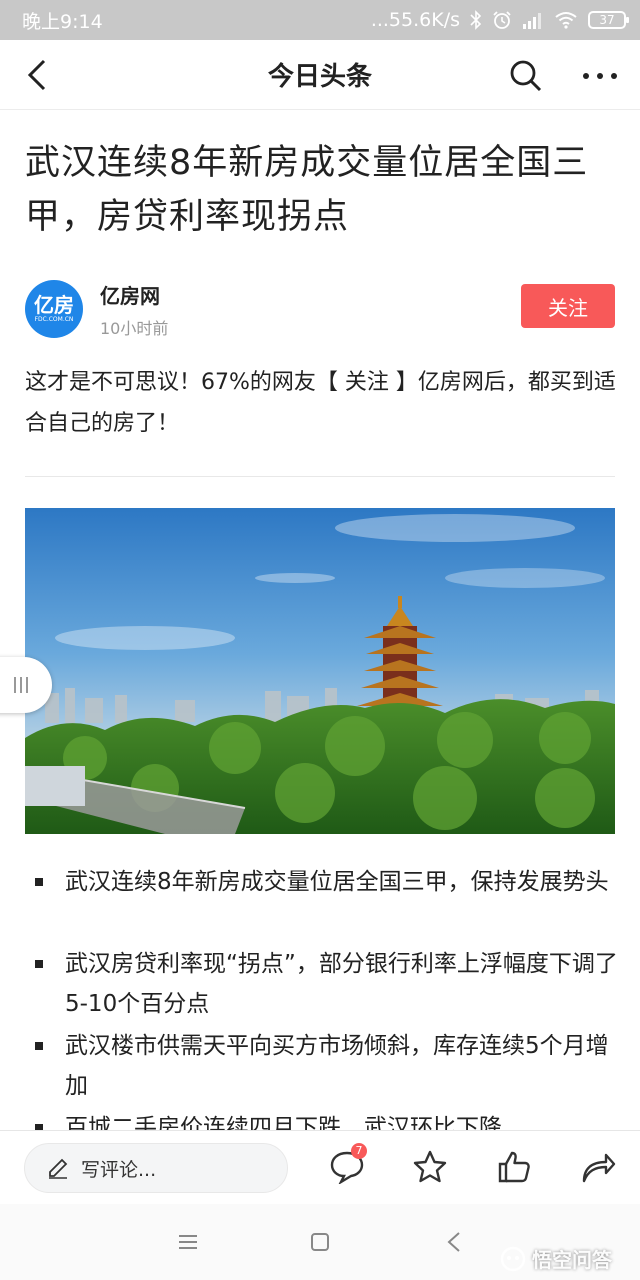 The height and width of the screenshot is (1280, 640). I want to click on search-button, so click(526, 76).